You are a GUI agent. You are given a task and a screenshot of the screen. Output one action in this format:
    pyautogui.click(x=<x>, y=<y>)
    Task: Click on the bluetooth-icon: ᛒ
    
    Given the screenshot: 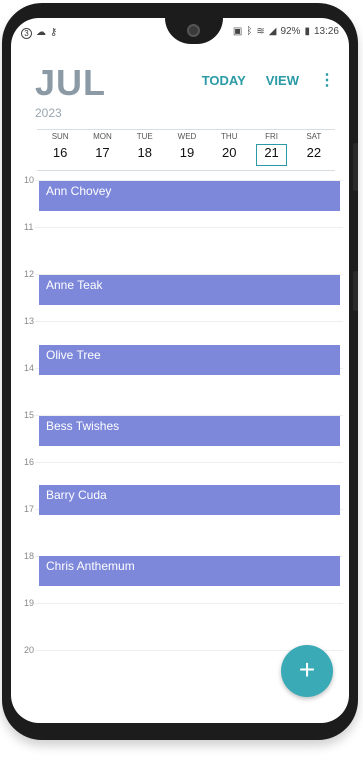 What is the action you would take?
    pyautogui.click(x=249, y=31)
    